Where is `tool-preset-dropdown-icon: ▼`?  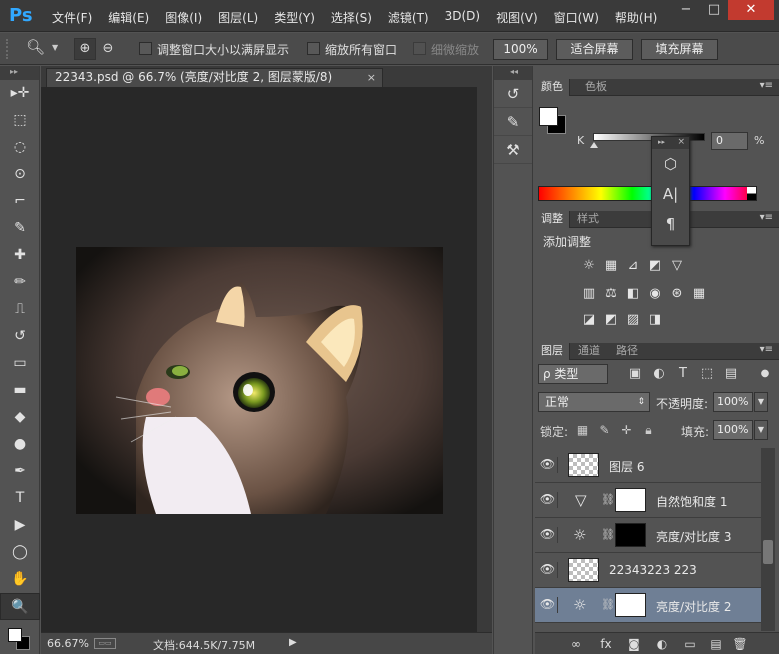 tool-preset-dropdown-icon: ▼ is located at coordinates (55, 47).